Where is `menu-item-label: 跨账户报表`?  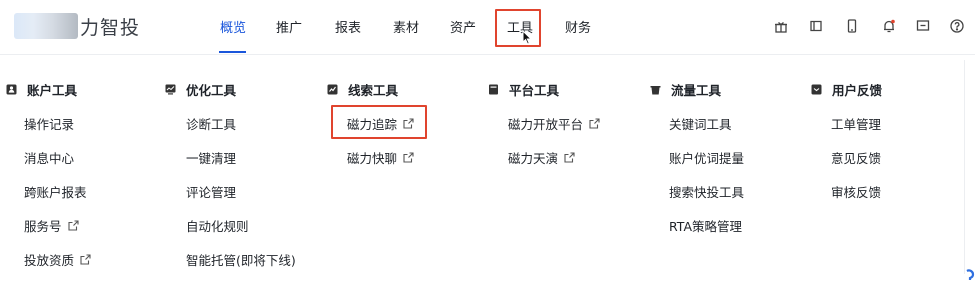 menu-item-label: 跨账户报表 is located at coordinates (55, 192).